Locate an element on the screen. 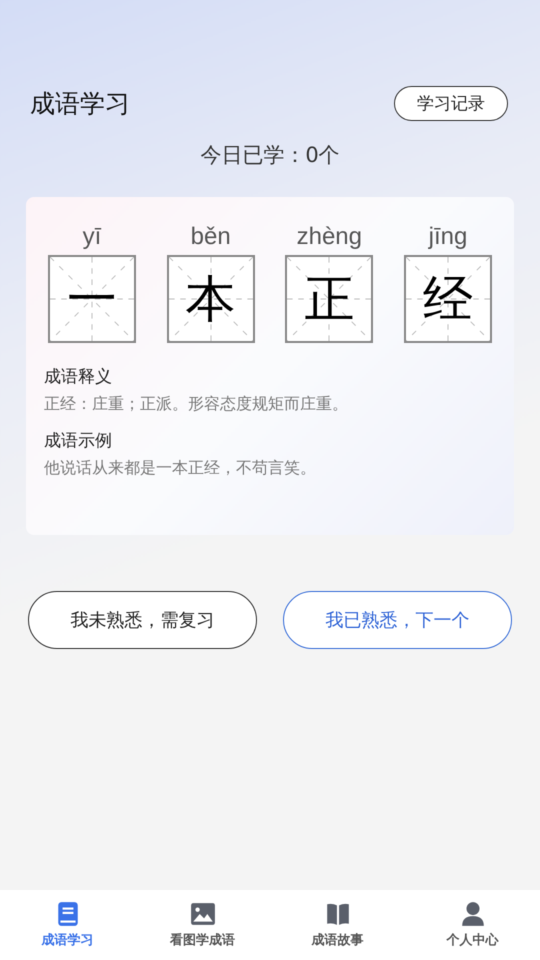 The height and width of the screenshot is (960, 540). person-icon is located at coordinates (473, 914).